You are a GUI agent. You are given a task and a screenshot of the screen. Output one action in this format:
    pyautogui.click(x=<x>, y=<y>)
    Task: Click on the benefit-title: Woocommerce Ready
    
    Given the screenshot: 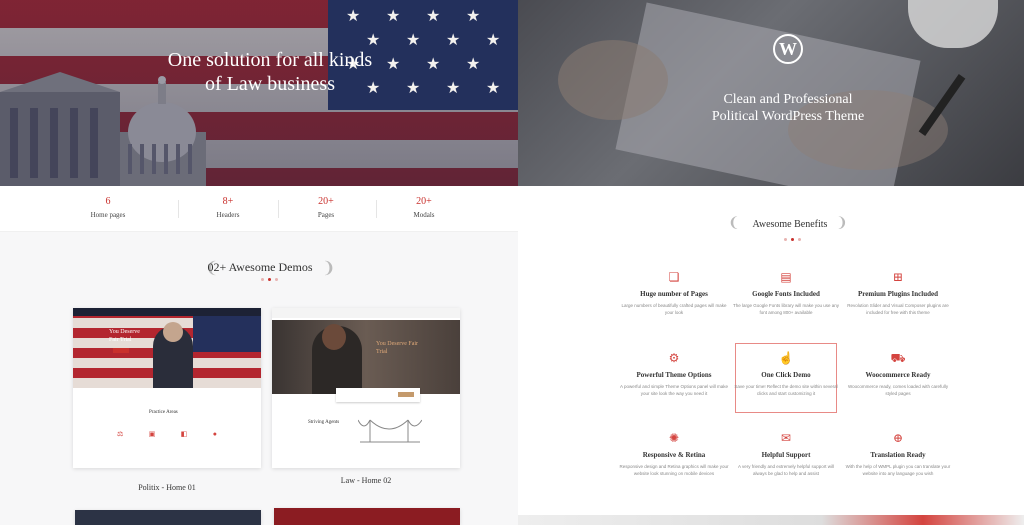 What is the action you would take?
    pyautogui.click(x=898, y=375)
    